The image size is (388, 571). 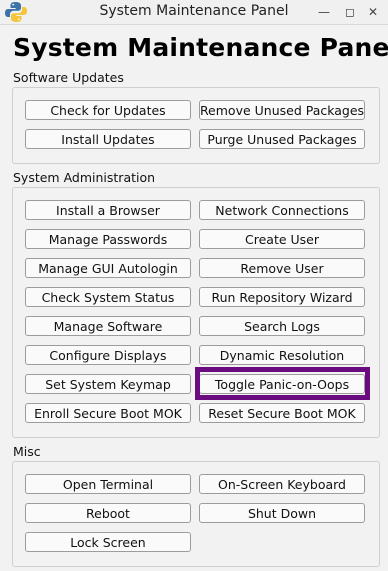 I want to click on create-user-button: Create User, so click(x=282, y=239).